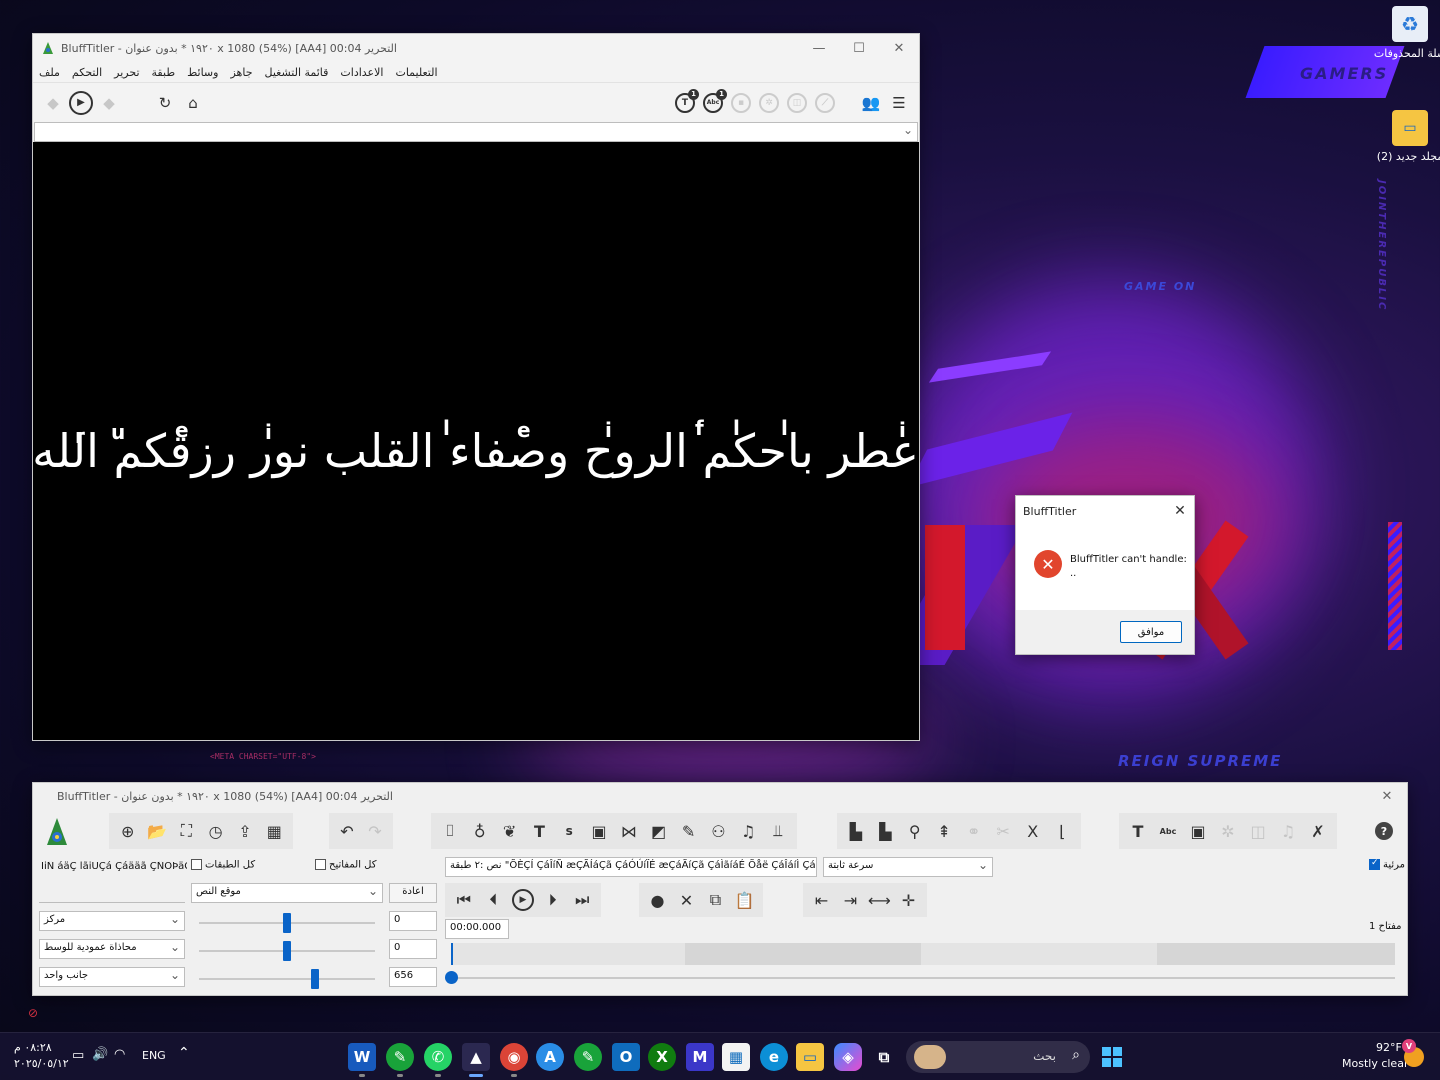  Describe the element at coordinates (215, 831) in the screenshot. I see `clock-icon: ◷` at that location.